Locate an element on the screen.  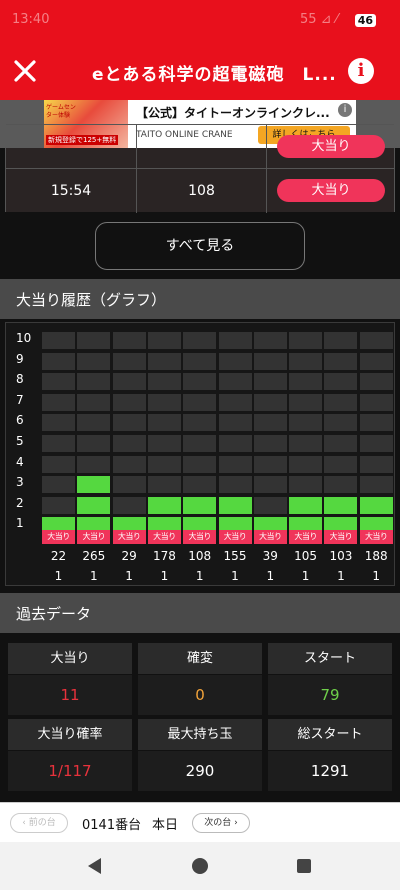
info-icon: i is located at coordinates (361, 71).